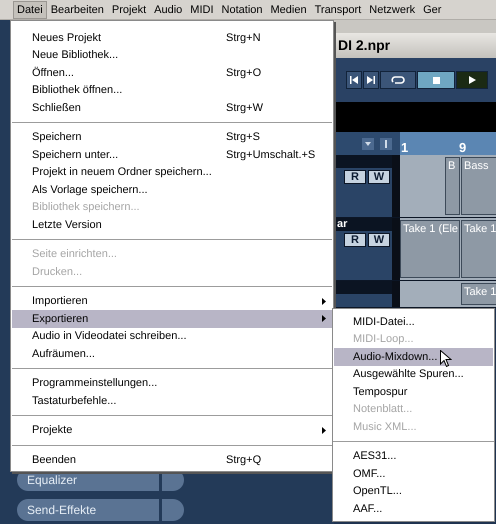  Describe the element at coordinates (202, 9) in the screenshot. I see `menu-bar-item: MIDI` at that location.